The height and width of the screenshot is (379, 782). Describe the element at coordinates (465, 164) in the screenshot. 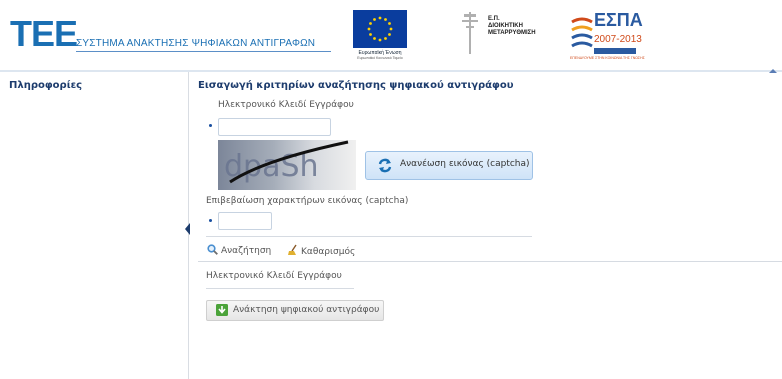

I see `refresh-captcha-label: Ανανέωση εικόνας (captcha)` at that location.